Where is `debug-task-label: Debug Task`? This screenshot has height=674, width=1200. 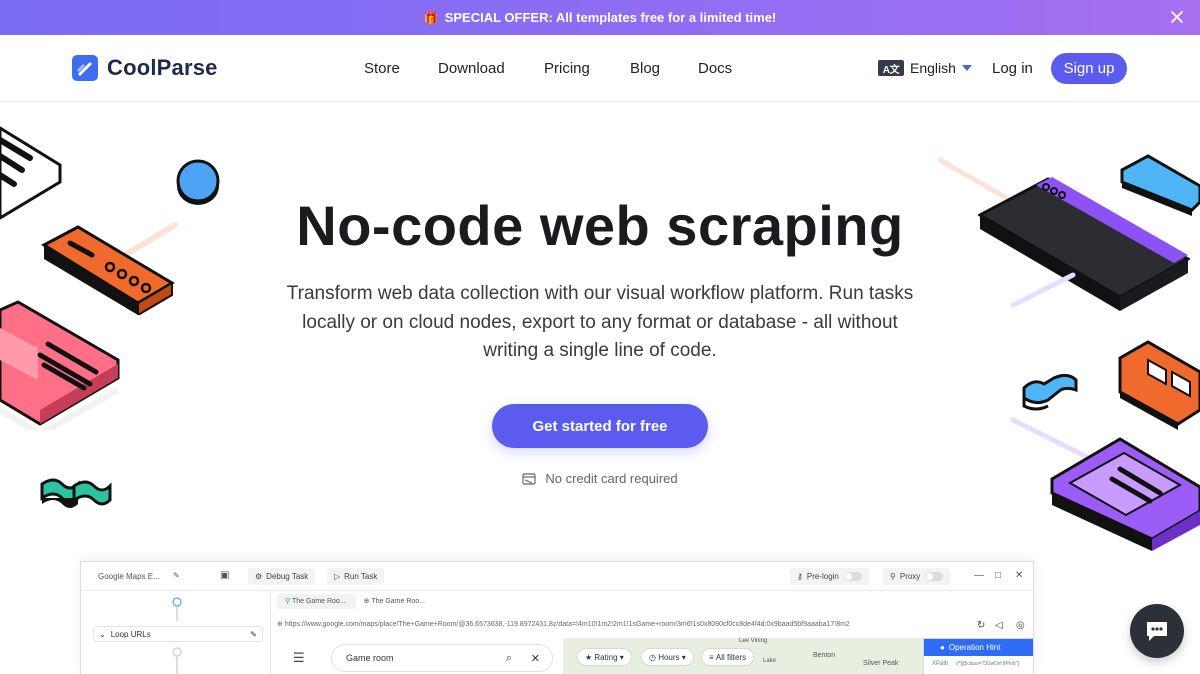
debug-task-label: Debug Task is located at coordinates (287, 576).